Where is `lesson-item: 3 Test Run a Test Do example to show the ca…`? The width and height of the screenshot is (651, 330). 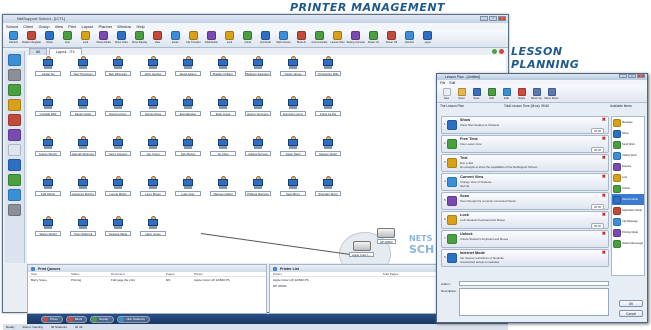
lesson-item: 3 Test Run a Test Do example to show the ca… is located at coordinates (525, 163).